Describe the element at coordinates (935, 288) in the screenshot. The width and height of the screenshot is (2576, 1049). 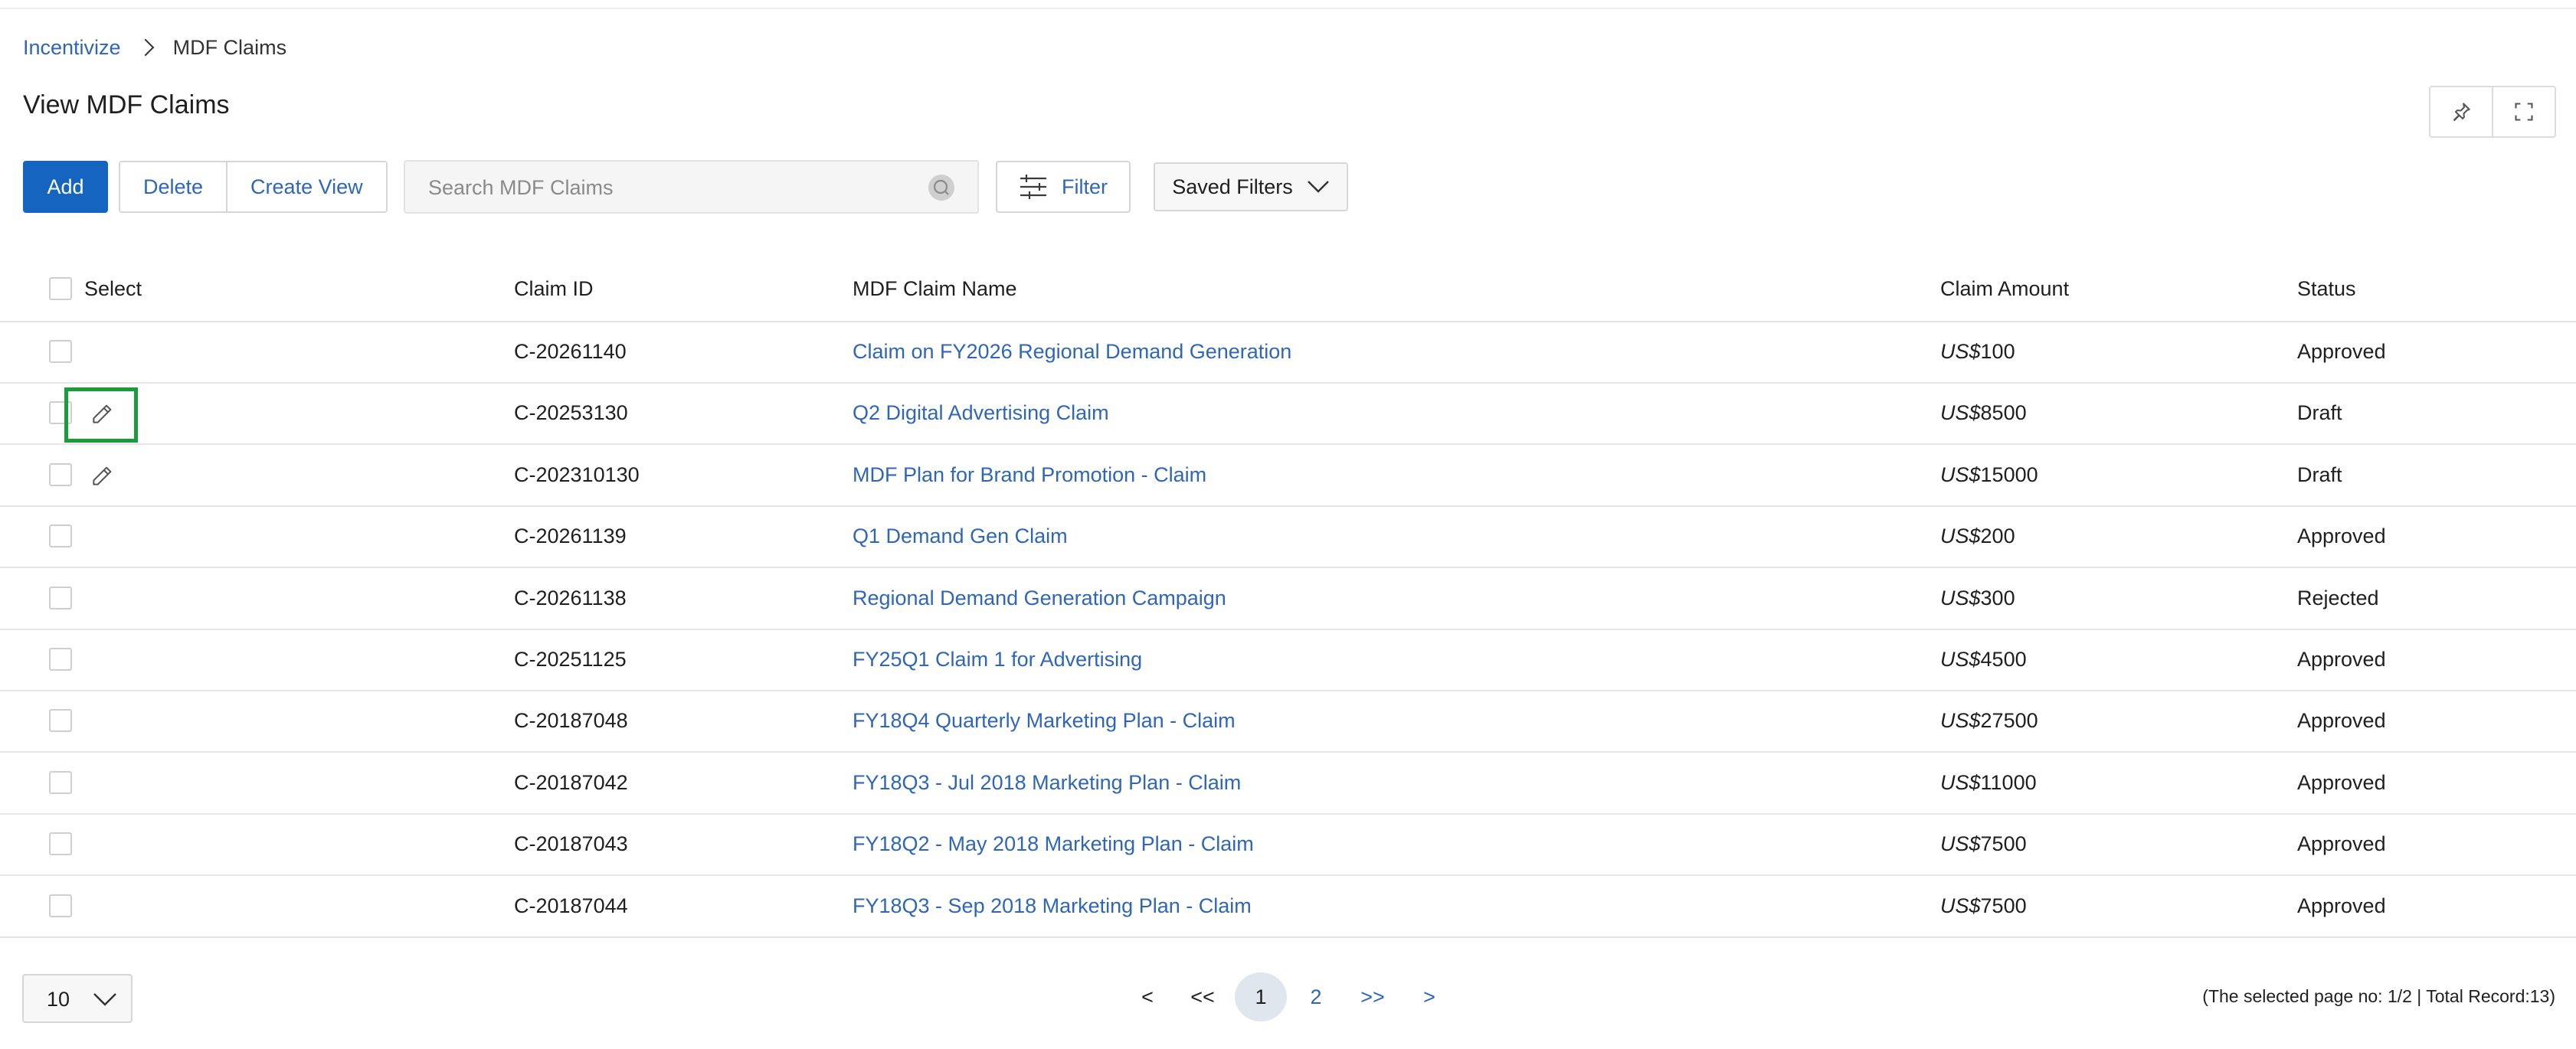
I see `column-header-claim-name: MDF Claim Name` at that location.